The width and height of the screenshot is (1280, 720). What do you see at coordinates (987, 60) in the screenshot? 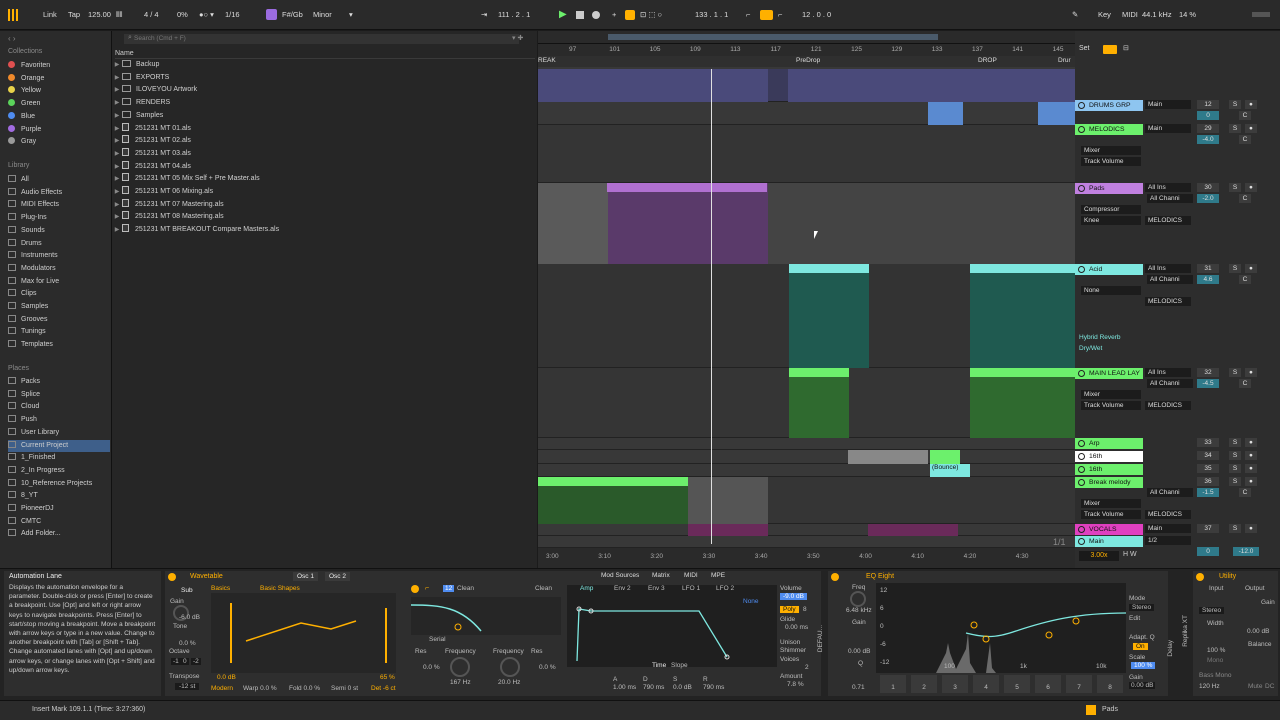
I see `locator-label: DROP` at bounding box center [987, 60].